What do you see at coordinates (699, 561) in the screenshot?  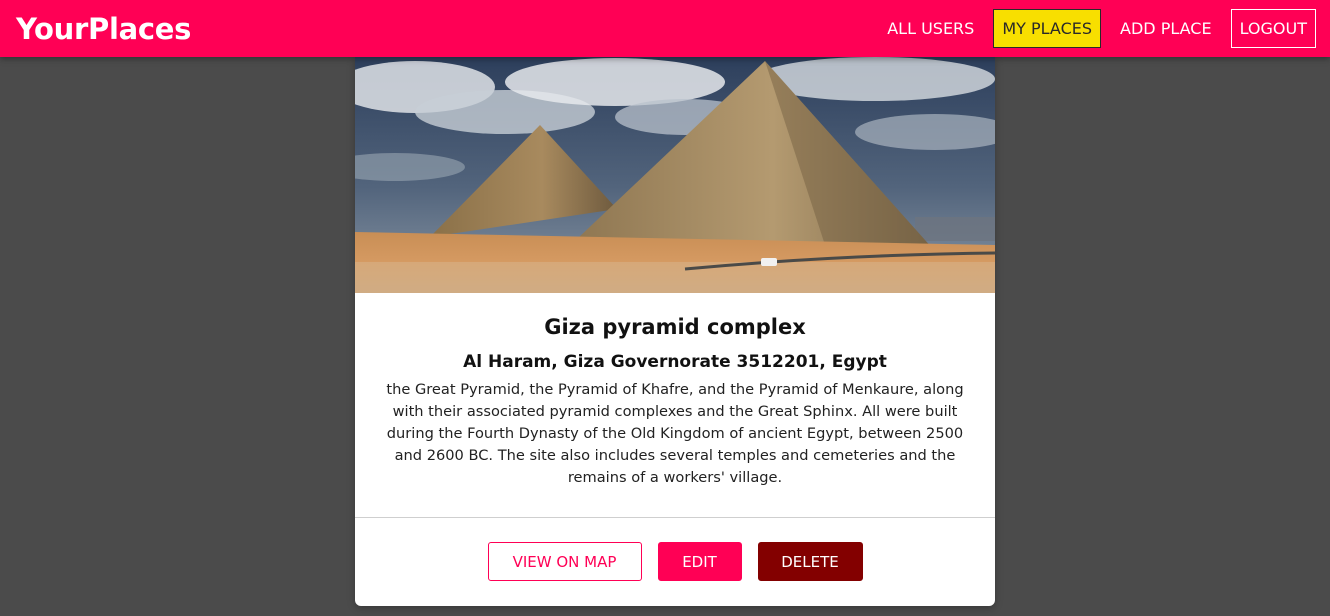 I see `edit-button: EDIT` at bounding box center [699, 561].